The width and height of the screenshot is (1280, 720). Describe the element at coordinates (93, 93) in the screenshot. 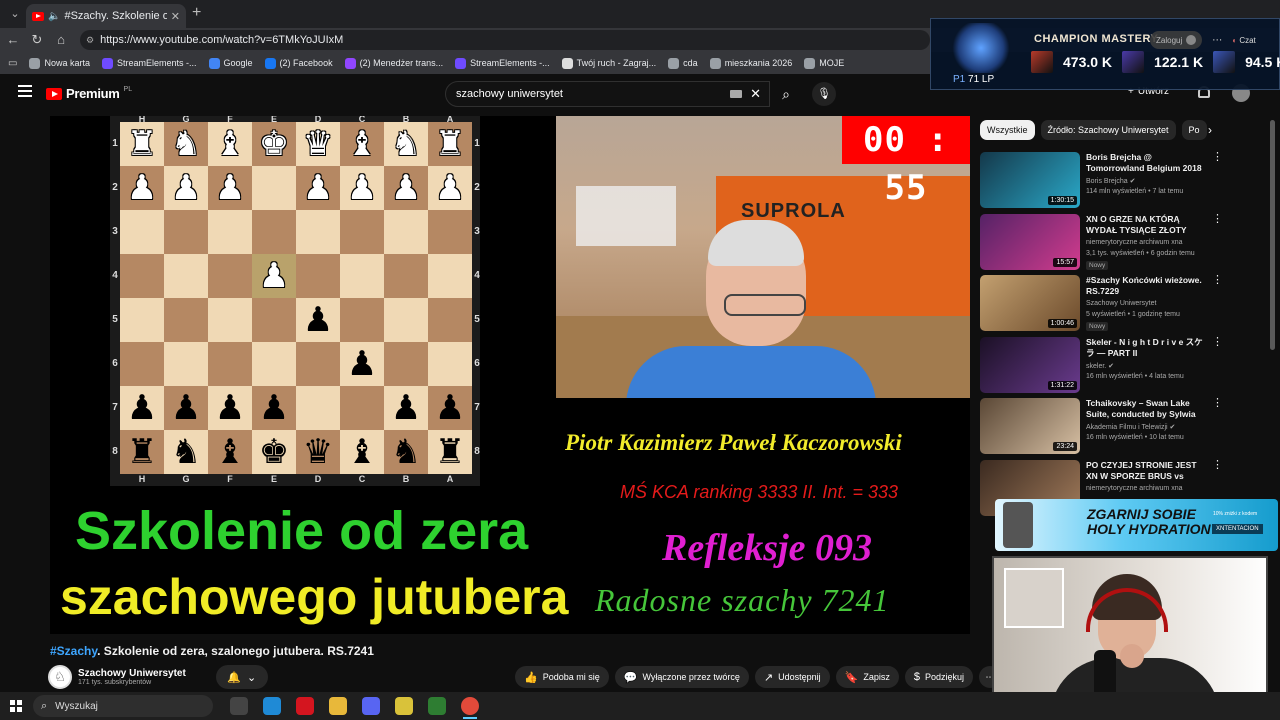

I see `premium-label: Premium` at that location.